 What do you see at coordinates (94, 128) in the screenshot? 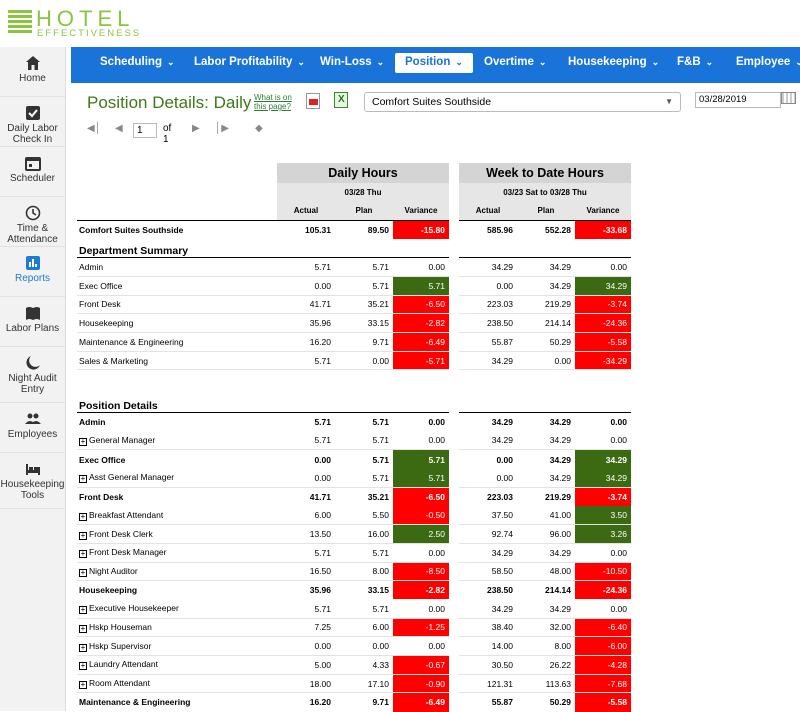
I see `first-page-icon: ◀│` at bounding box center [94, 128].